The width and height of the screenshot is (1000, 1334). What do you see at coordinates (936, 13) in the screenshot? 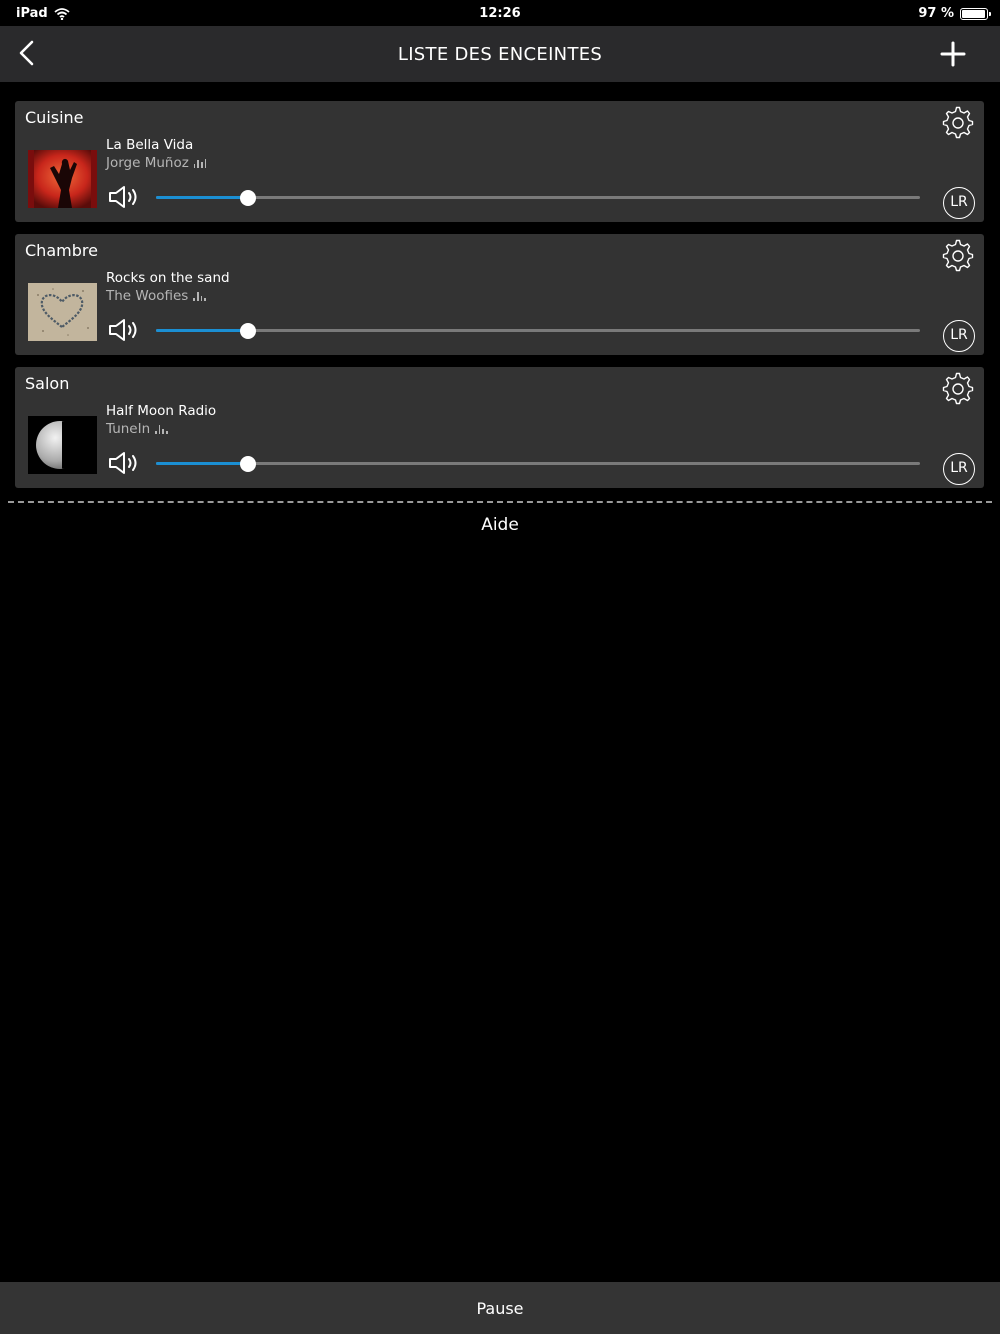
I see `battery-percent: 97 %` at bounding box center [936, 13].